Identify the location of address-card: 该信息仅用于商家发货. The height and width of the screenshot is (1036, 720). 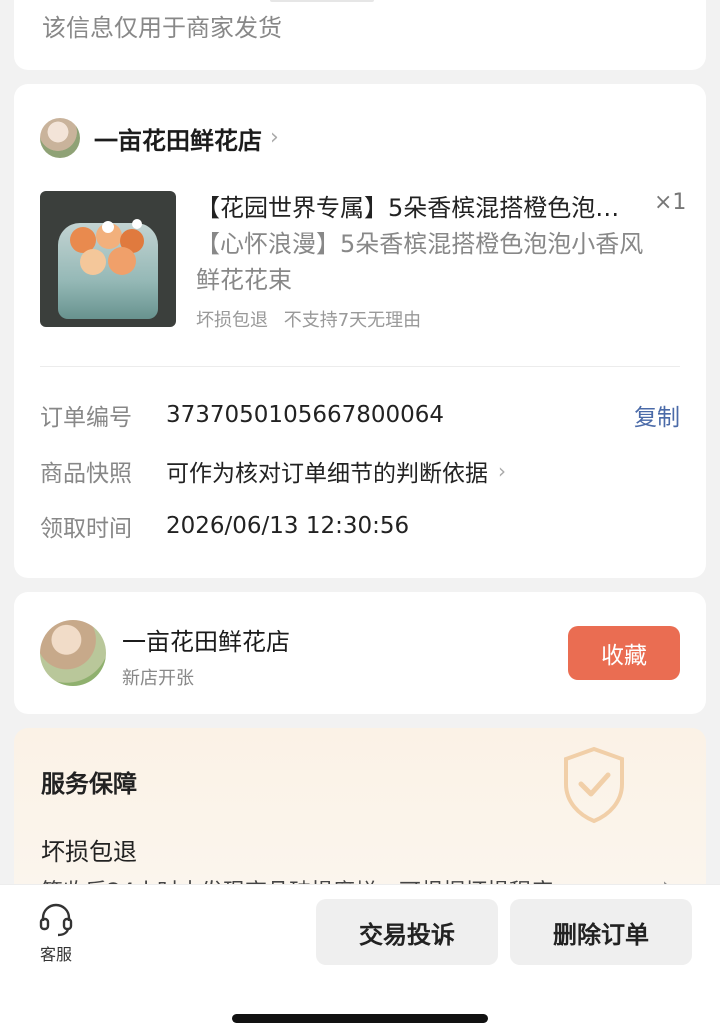
(360, 35).